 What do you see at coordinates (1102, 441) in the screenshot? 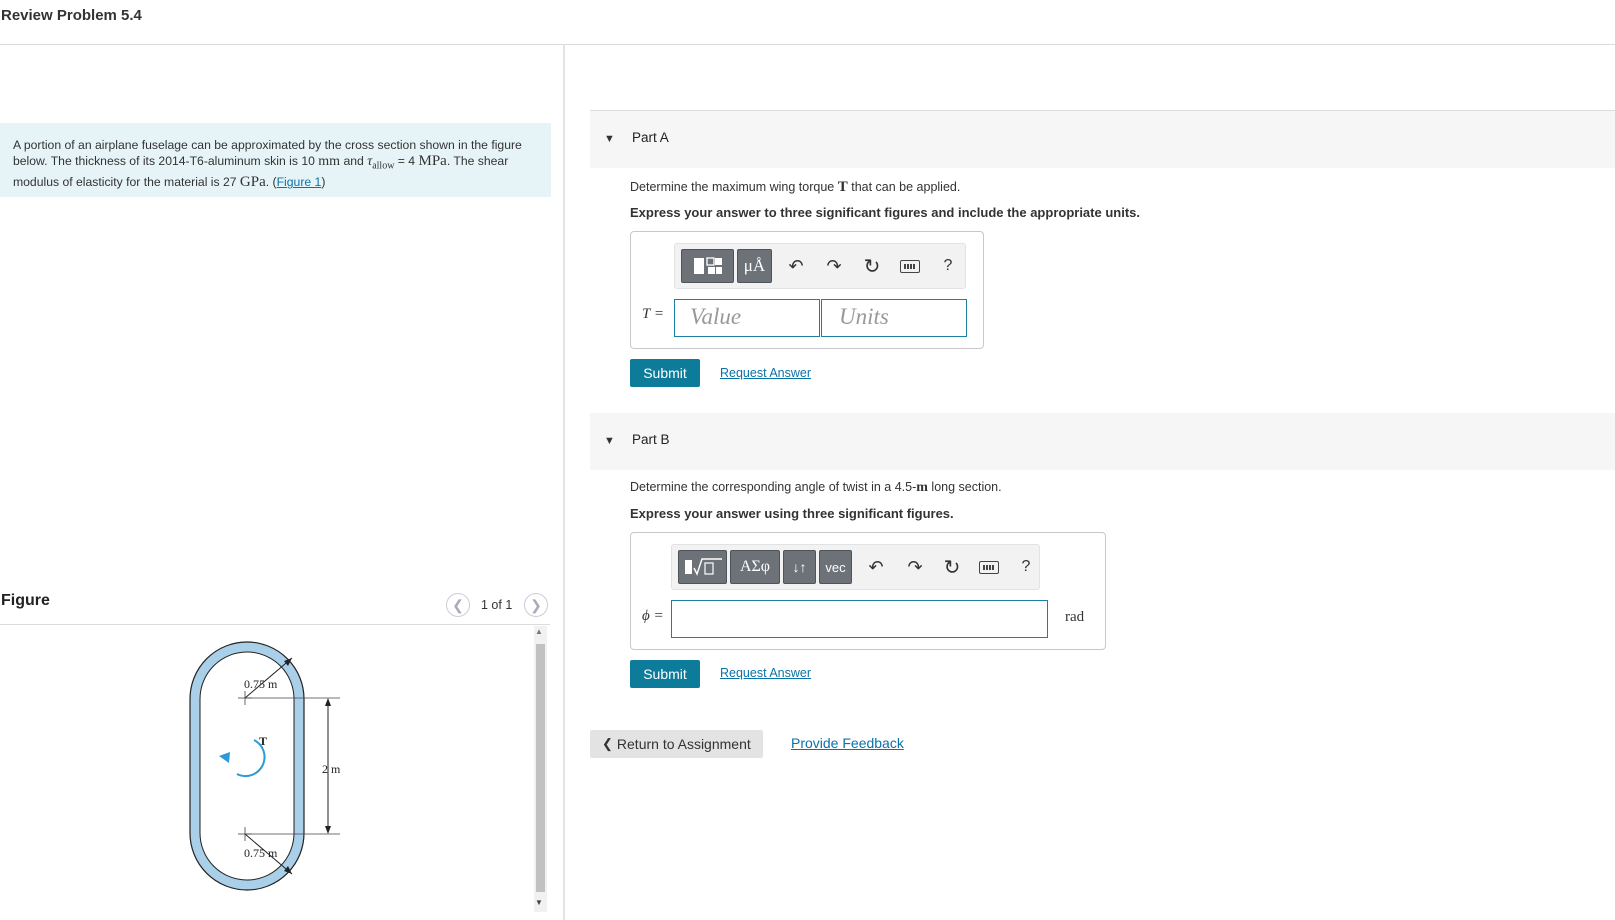
I see `part-b-header: ▼ Part B` at bounding box center [1102, 441].